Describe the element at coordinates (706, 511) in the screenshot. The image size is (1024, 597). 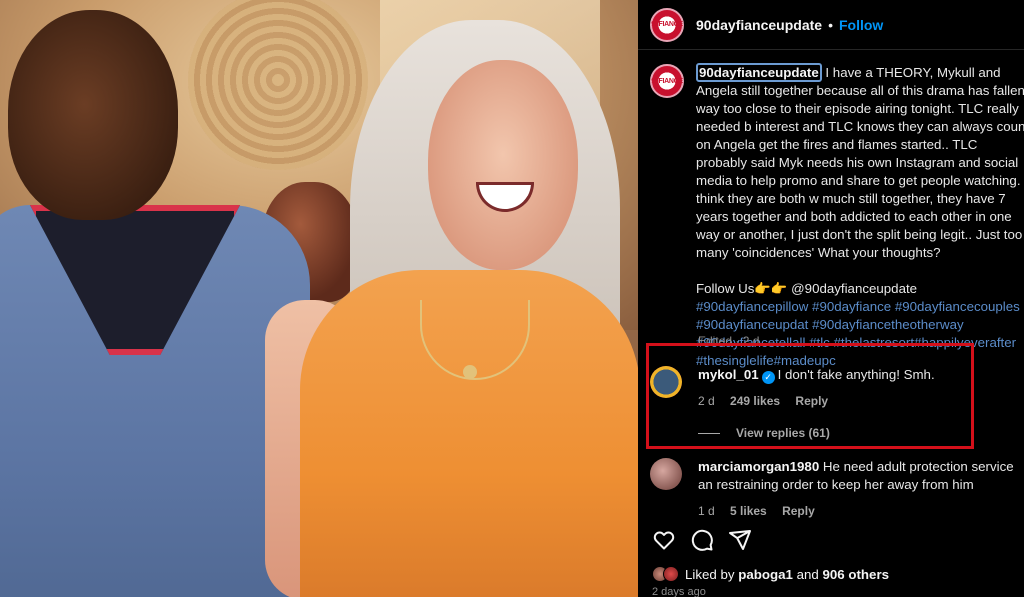
I see `comment-time: 1 d` at that location.